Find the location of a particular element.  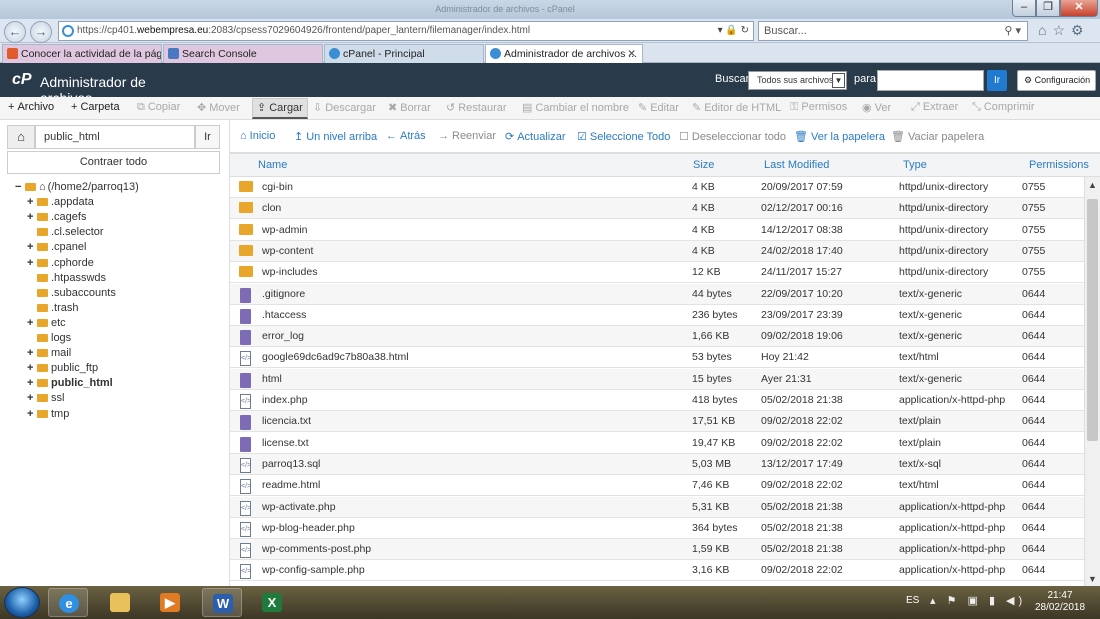

column-header-permissions: Permissions is located at coordinates (1059, 165).